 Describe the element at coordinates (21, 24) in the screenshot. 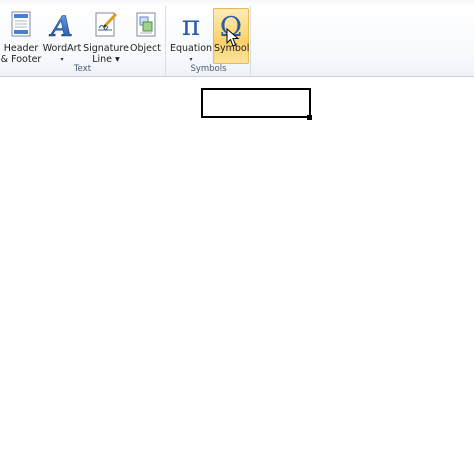

I see `header-footer-icon` at that location.